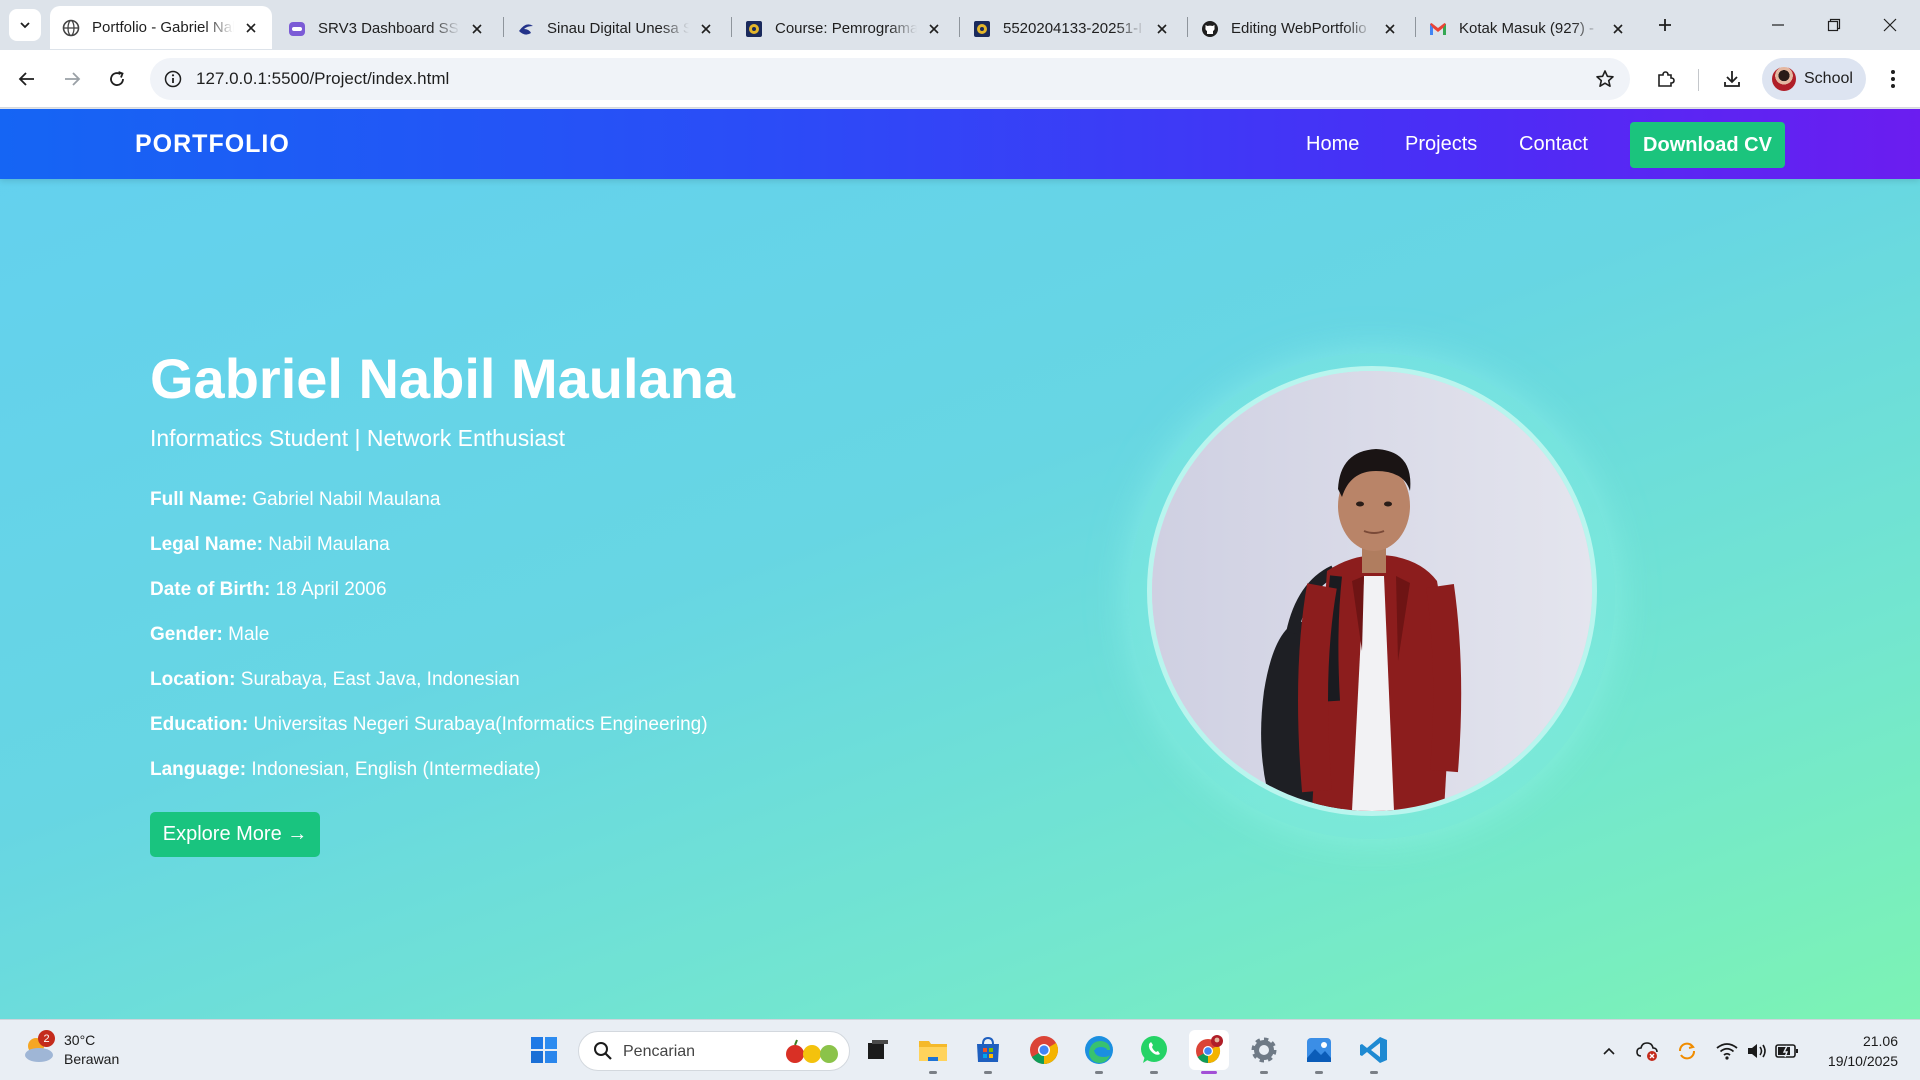 The width and height of the screenshot is (1920, 1080). Describe the element at coordinates (117, 79) in the screenshot. I see `reload-button` at that location.